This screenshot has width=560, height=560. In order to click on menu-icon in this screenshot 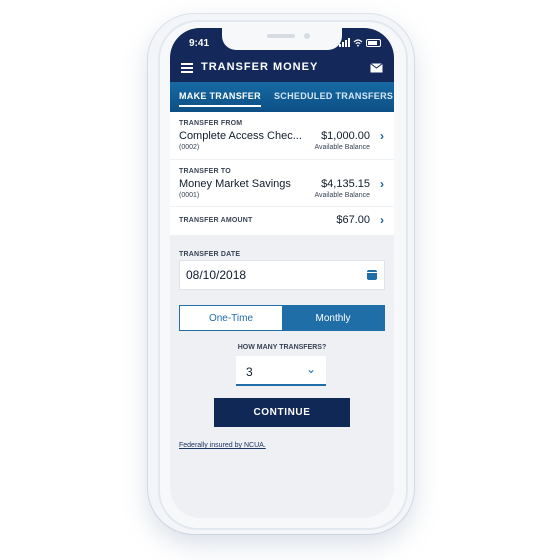, I will do `click(187, 68)`.